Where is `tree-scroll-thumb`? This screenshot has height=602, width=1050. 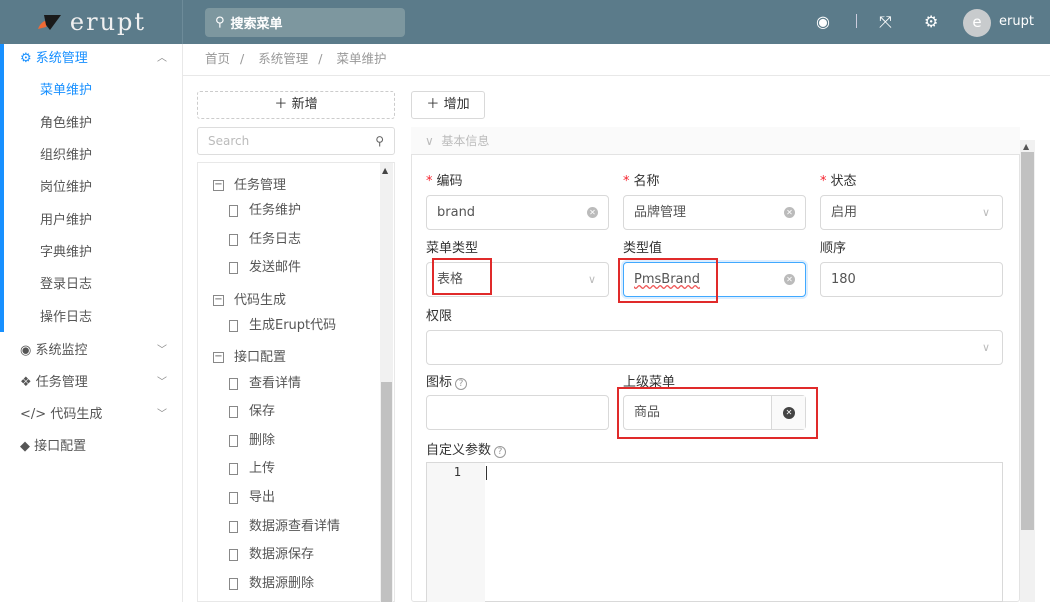 tree-scroll-thumb is located at coordinates (386, 492).